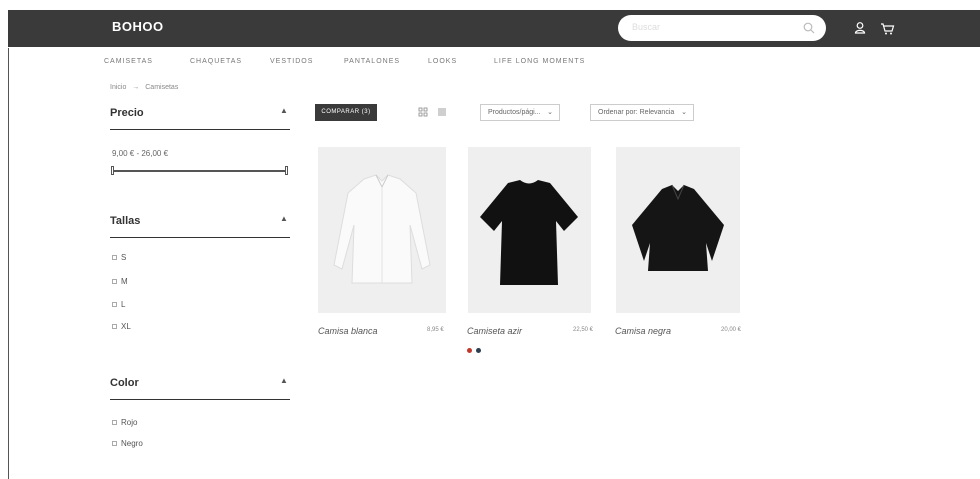 This screenshot has width=980, height=479. What do you see at coordinates (442, 112) in the screenshot?
I see `list-view-icon` at bounding box center [442, 112].